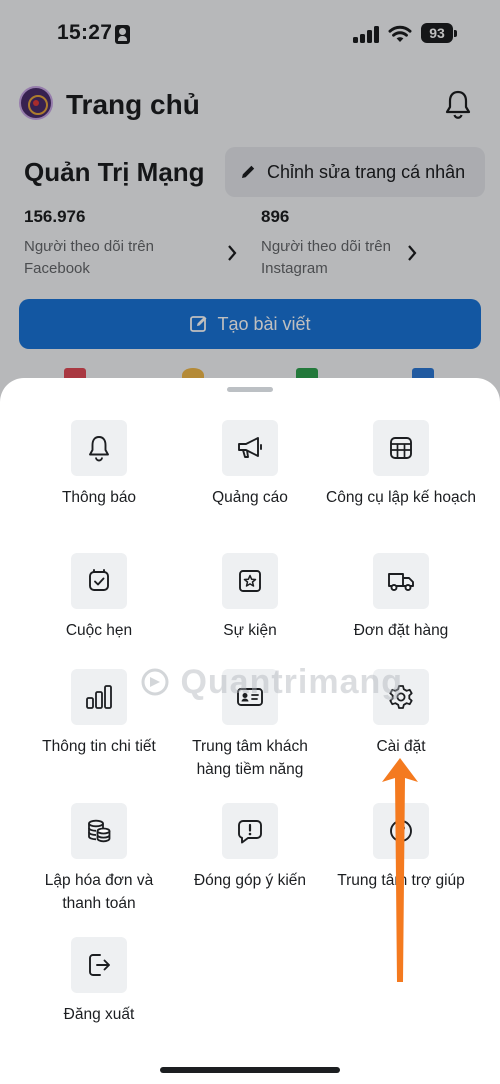 Image resolution: width=500 pixels, height=1084 pixels. What do you see at coordinates (250, 832) in the screenshot?
I see `feedback-icon` at bounding box center [250, 832].